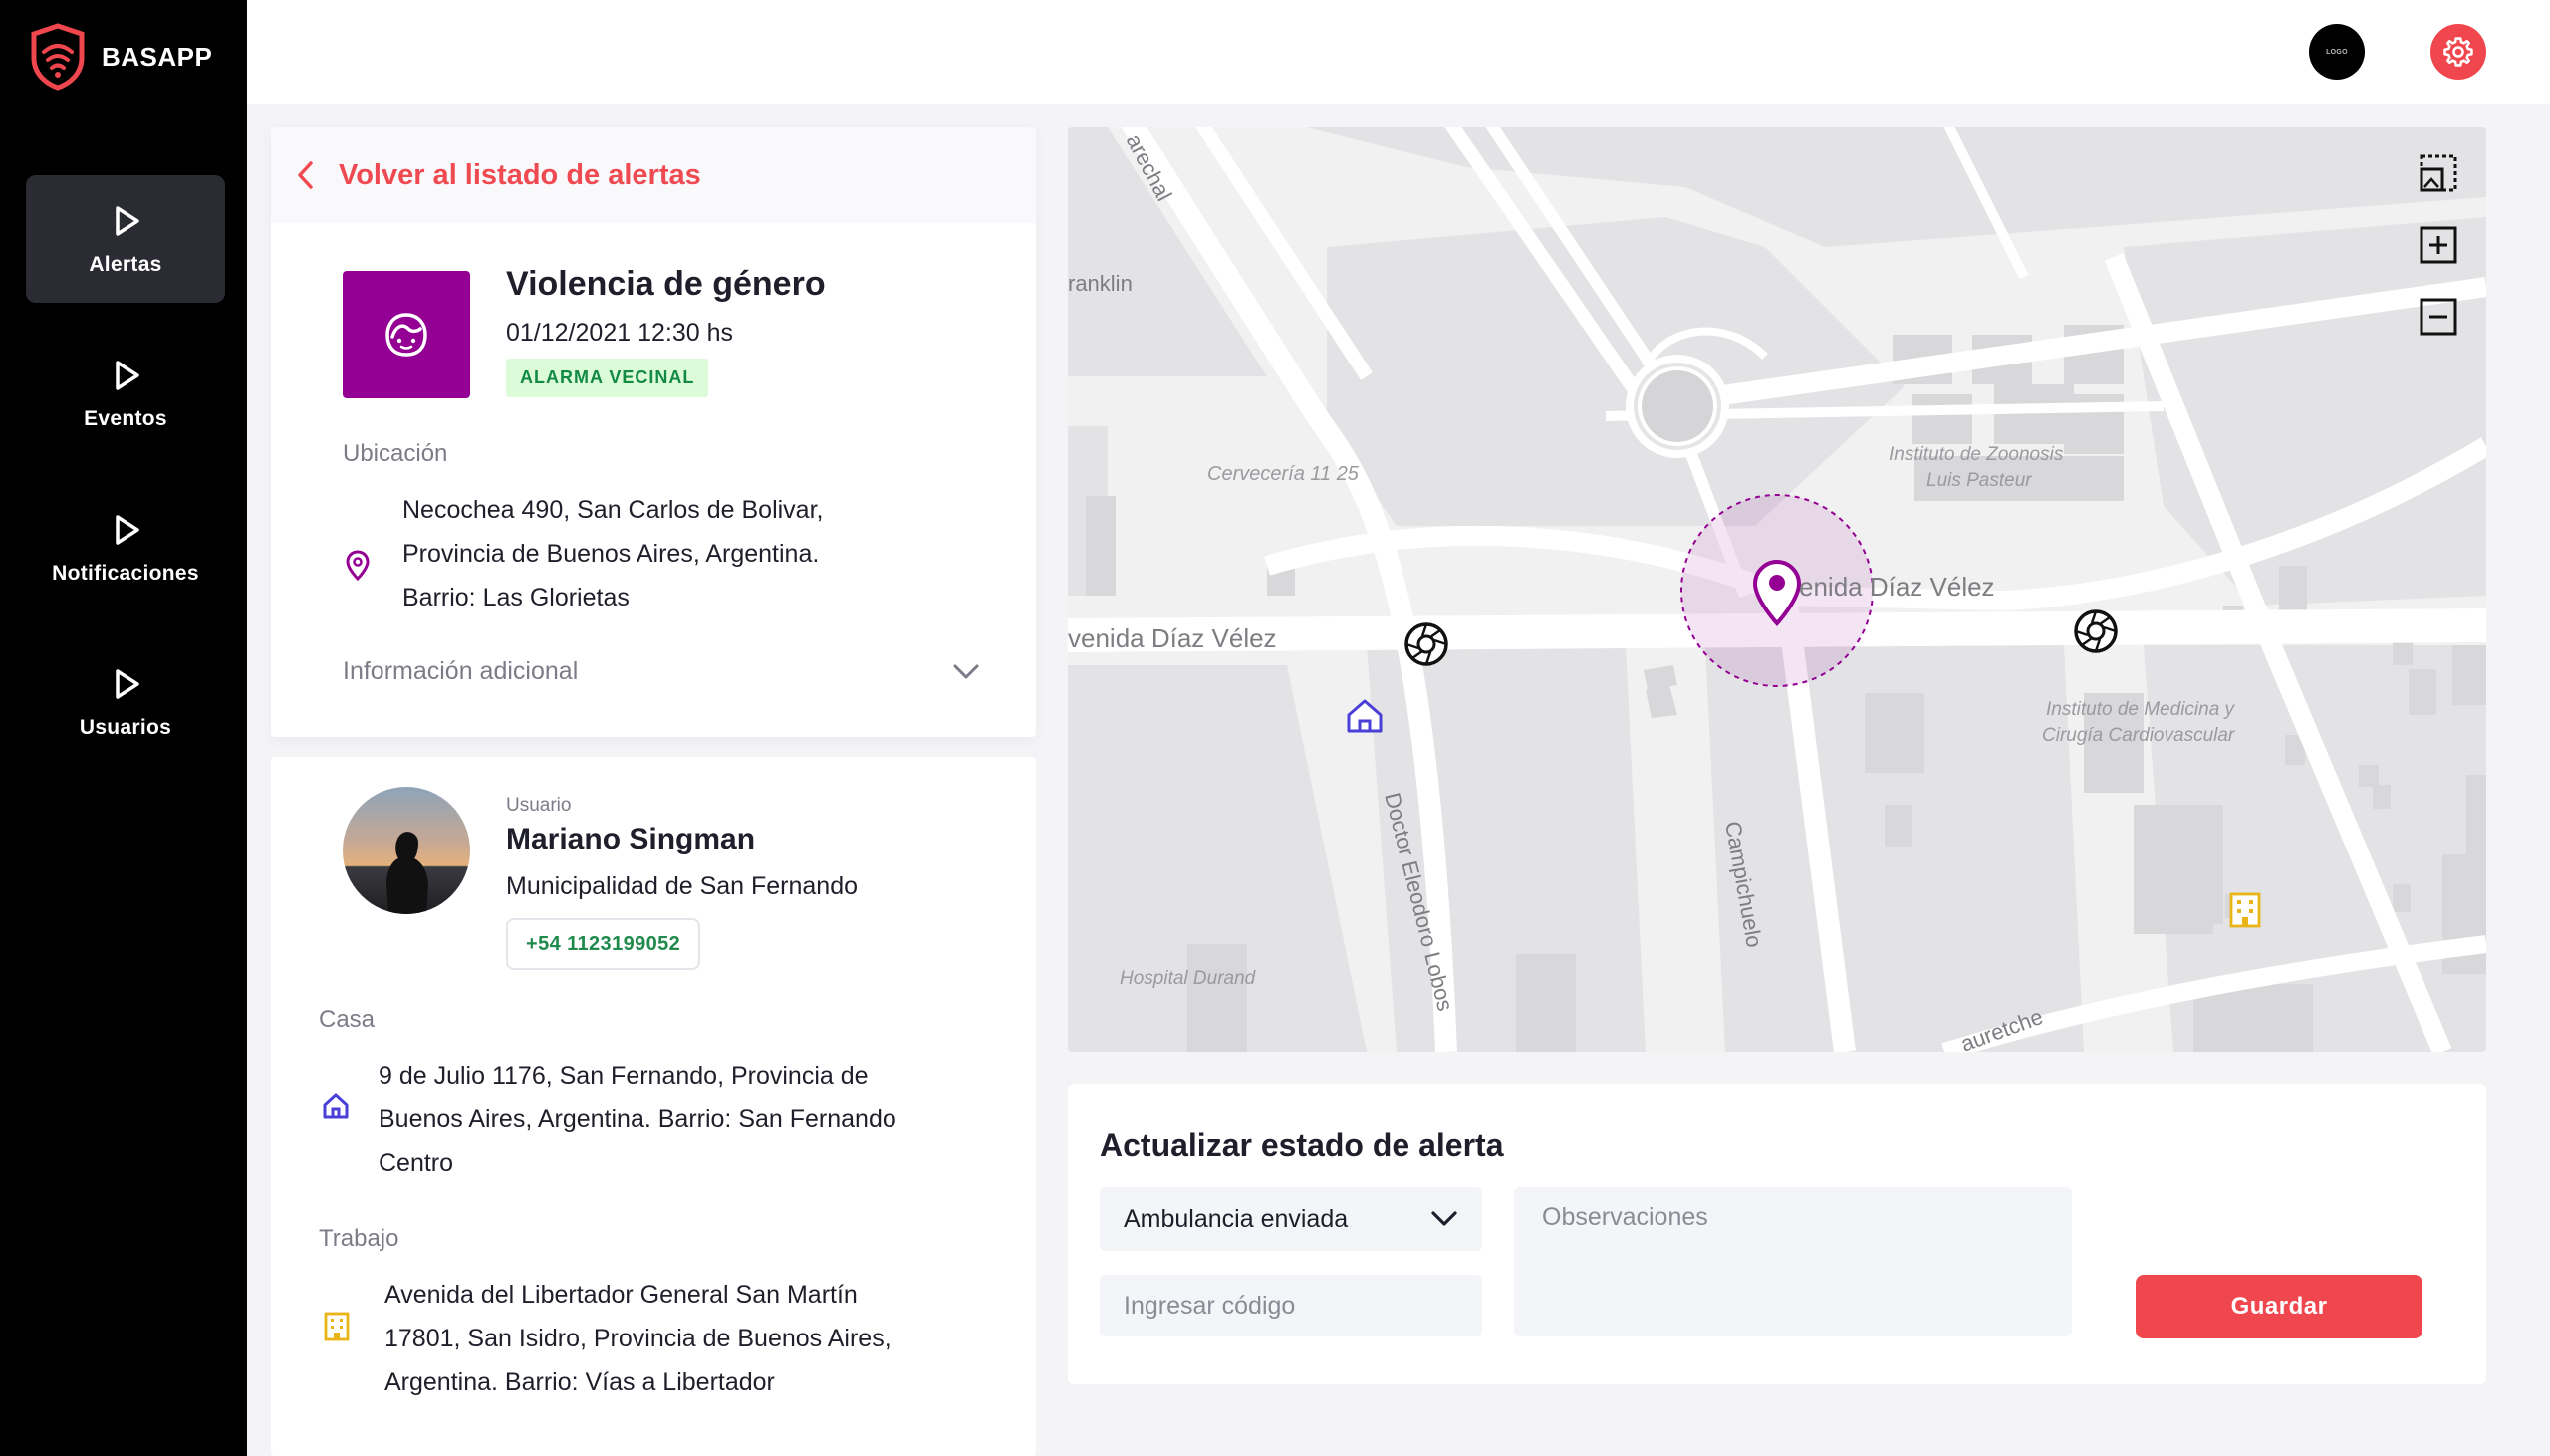  What do you see at coordinates (516, 597) in the screenshot?
I see `address-line: Barrio: Las Glorietas` at bounding box center [516, 597].